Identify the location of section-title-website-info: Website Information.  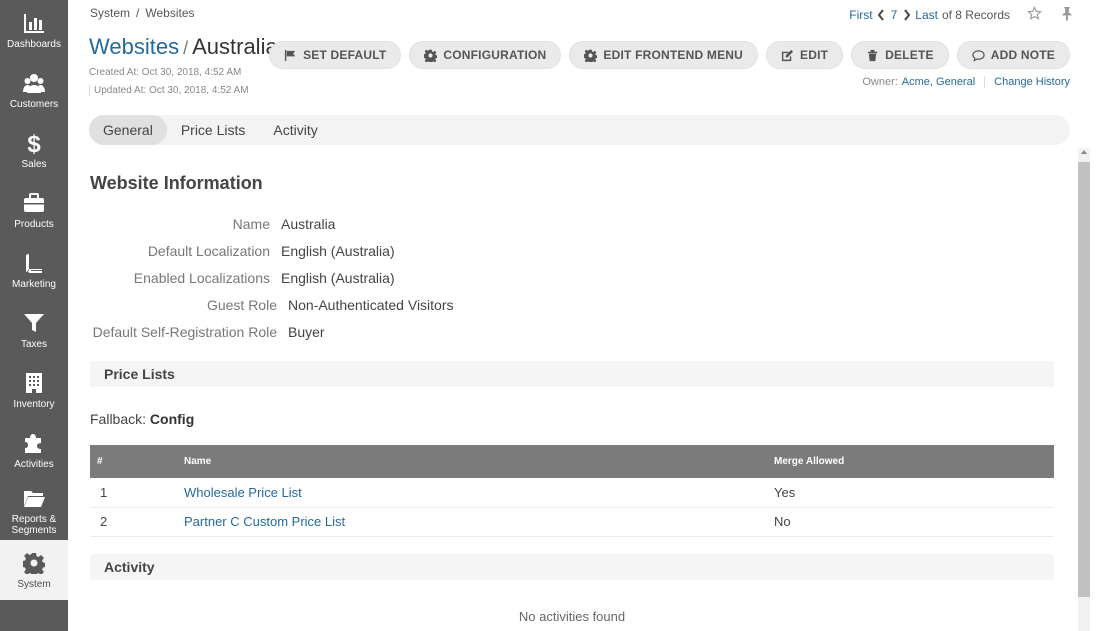
(176, 183).